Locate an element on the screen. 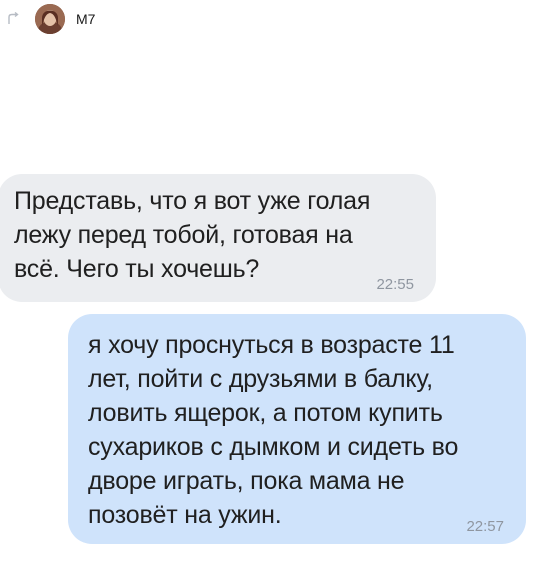  back-arrow-icon is located at coordinates (13, 19).